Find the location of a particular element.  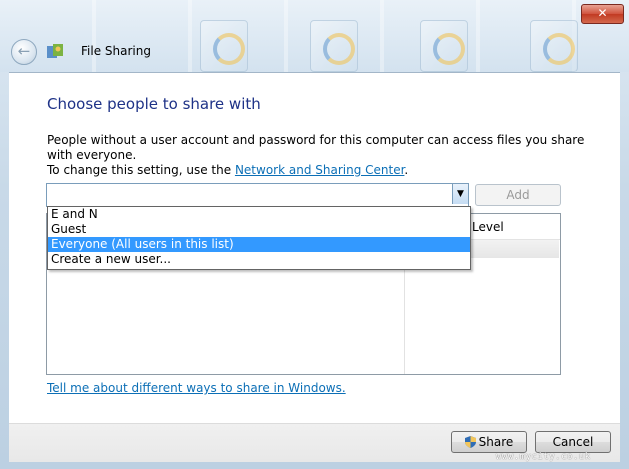

watermark: www.mycity.co.uk is located at coordinates (543, 457).